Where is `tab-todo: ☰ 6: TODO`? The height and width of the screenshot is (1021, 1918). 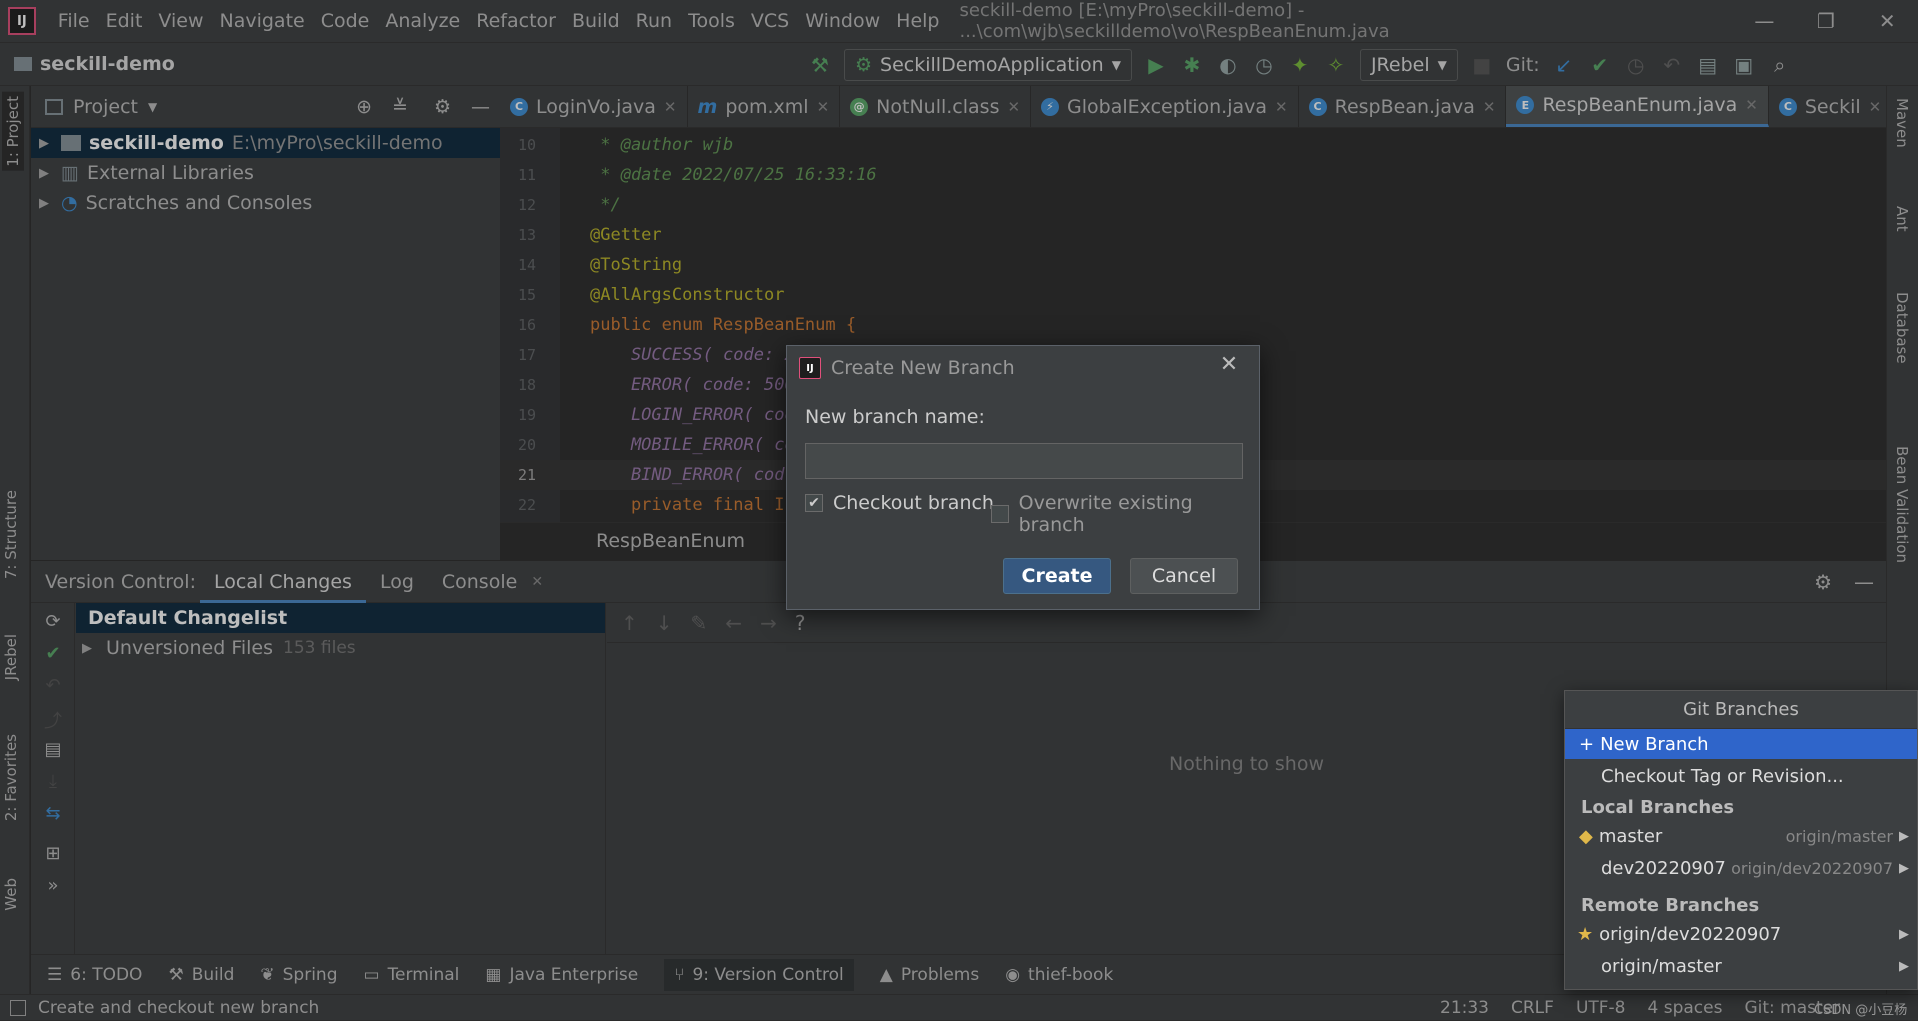 tab-todo: ☰ 6: TODO is located at coordinates (94, 975).